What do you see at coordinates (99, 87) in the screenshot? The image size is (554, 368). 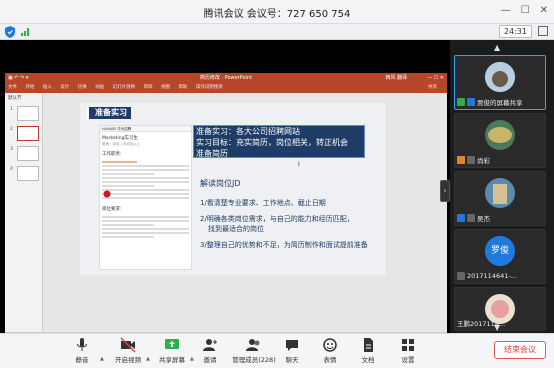 I see `ribbon-tab: 动画` at bounding box center [99, 87].